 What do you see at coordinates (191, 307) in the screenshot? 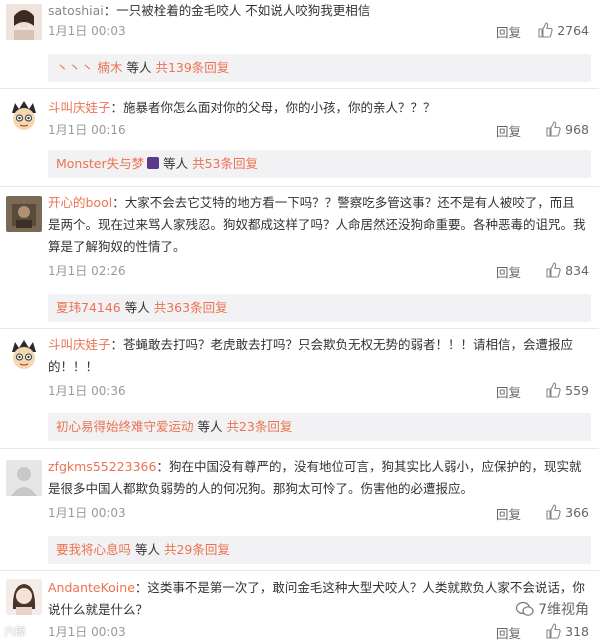
I see `sub-reply-count: 共363条回复` at bounding box center [191, 307].